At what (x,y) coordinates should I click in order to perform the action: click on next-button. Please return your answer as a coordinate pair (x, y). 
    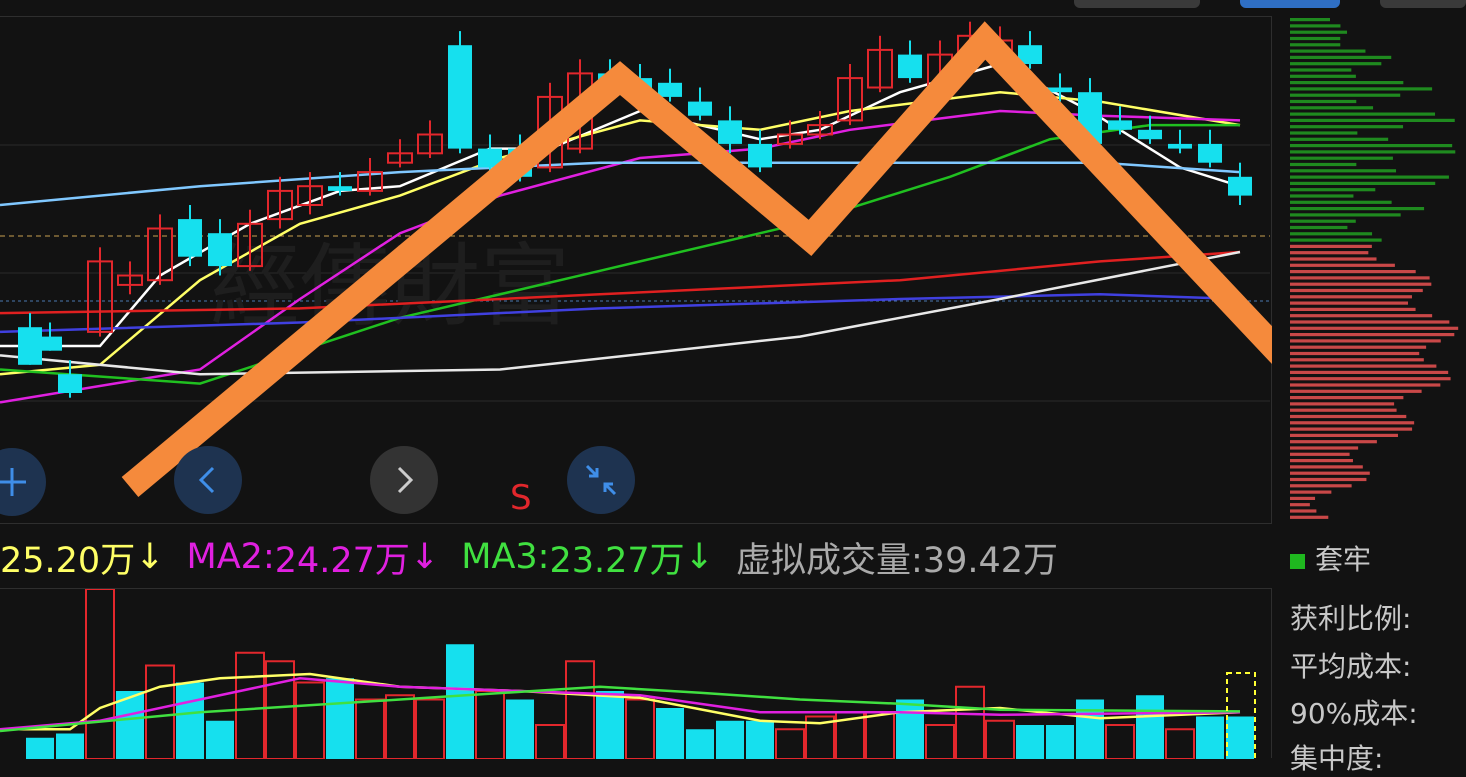
    Looking at the image, I should click on (404, 480).